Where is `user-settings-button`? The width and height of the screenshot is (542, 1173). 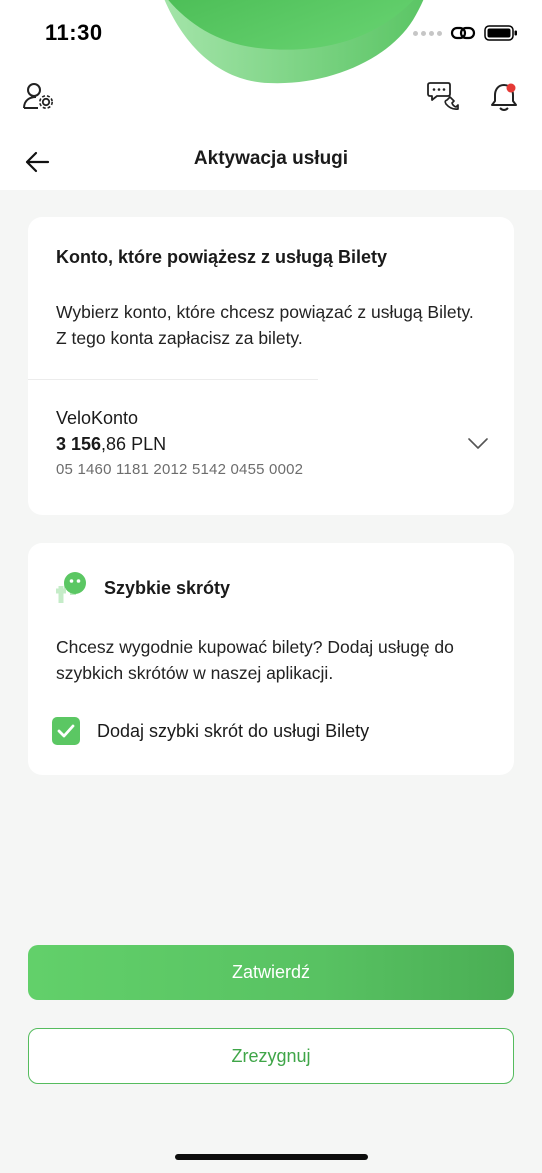 user-settings-button is located at coordinates (38, 96).